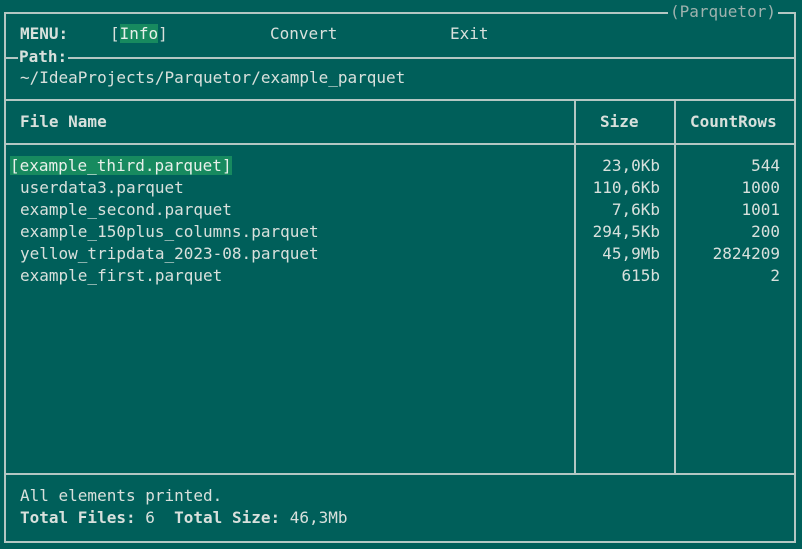  I want to click on path-divider, so click(400, 58).